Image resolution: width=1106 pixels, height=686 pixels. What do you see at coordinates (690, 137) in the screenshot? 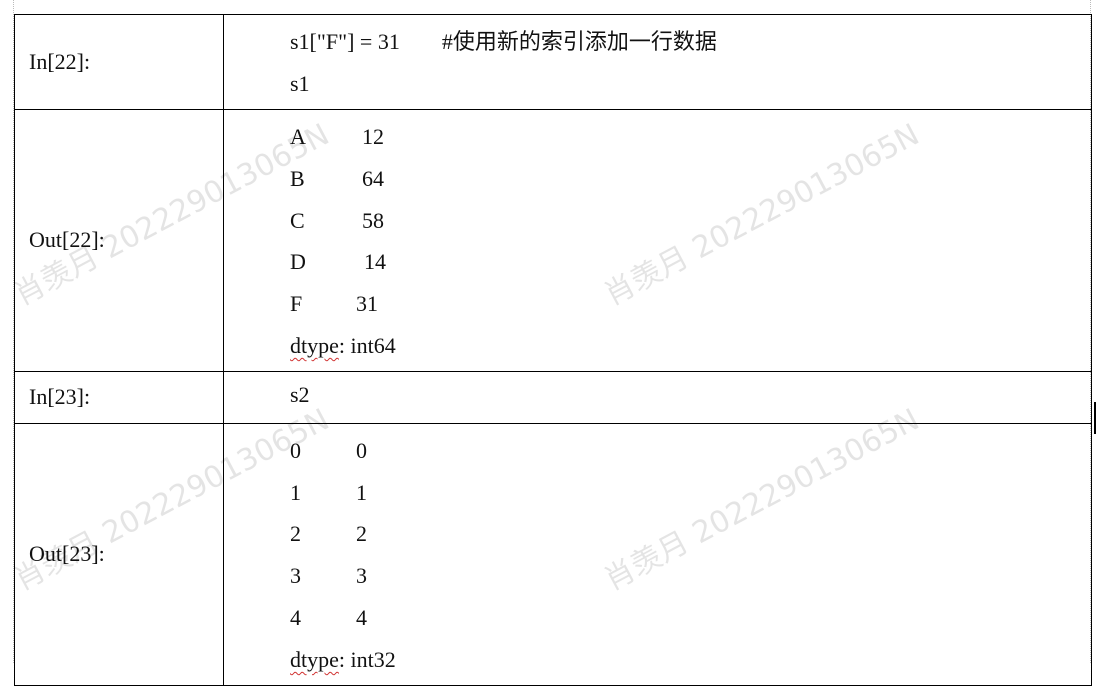
I see `output-line: A 12` at bounding box center [690, 137].